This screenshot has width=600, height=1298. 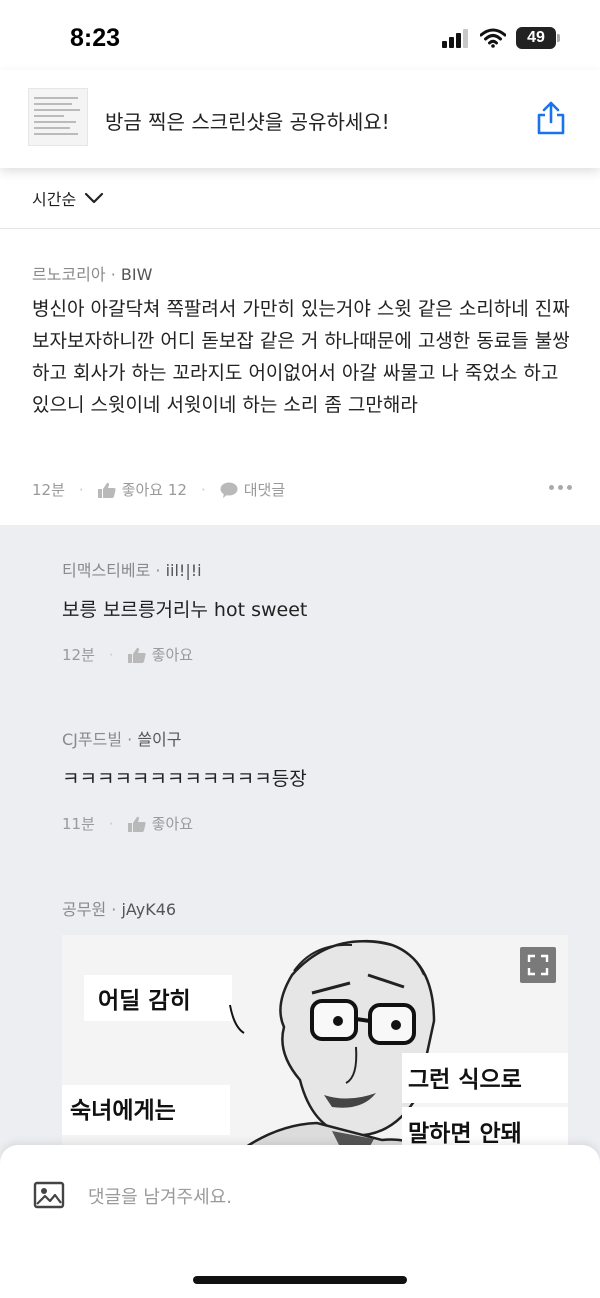 What do you see at coordinates (493, 38) in the screenshot?
I see `wifi-icon` at bounding box center [493, 38].